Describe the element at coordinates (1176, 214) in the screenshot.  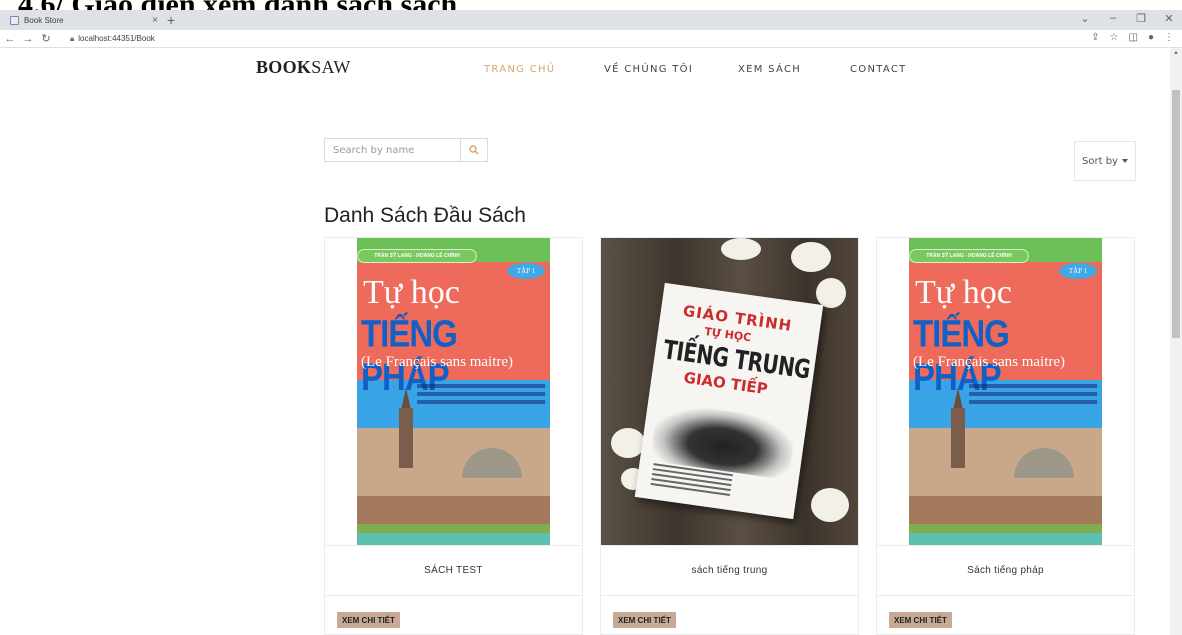
I see `scrollbar-thumb` at that location.